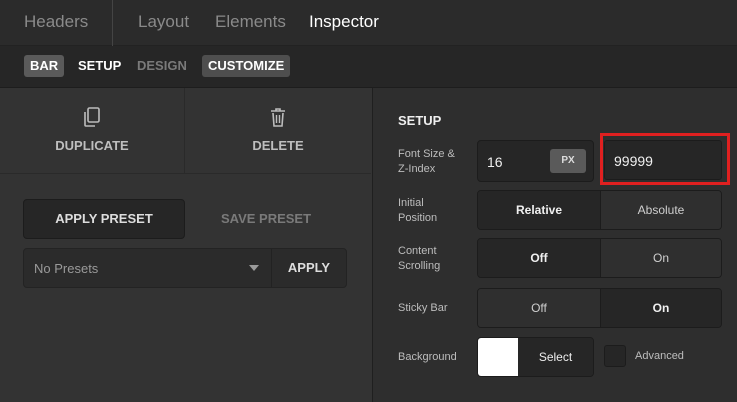 The height and width of the screenshot is (402, 737). Describe the element at coordinates (250, 22) in the screenshot. I see `tab-elements: Elements` at that location.